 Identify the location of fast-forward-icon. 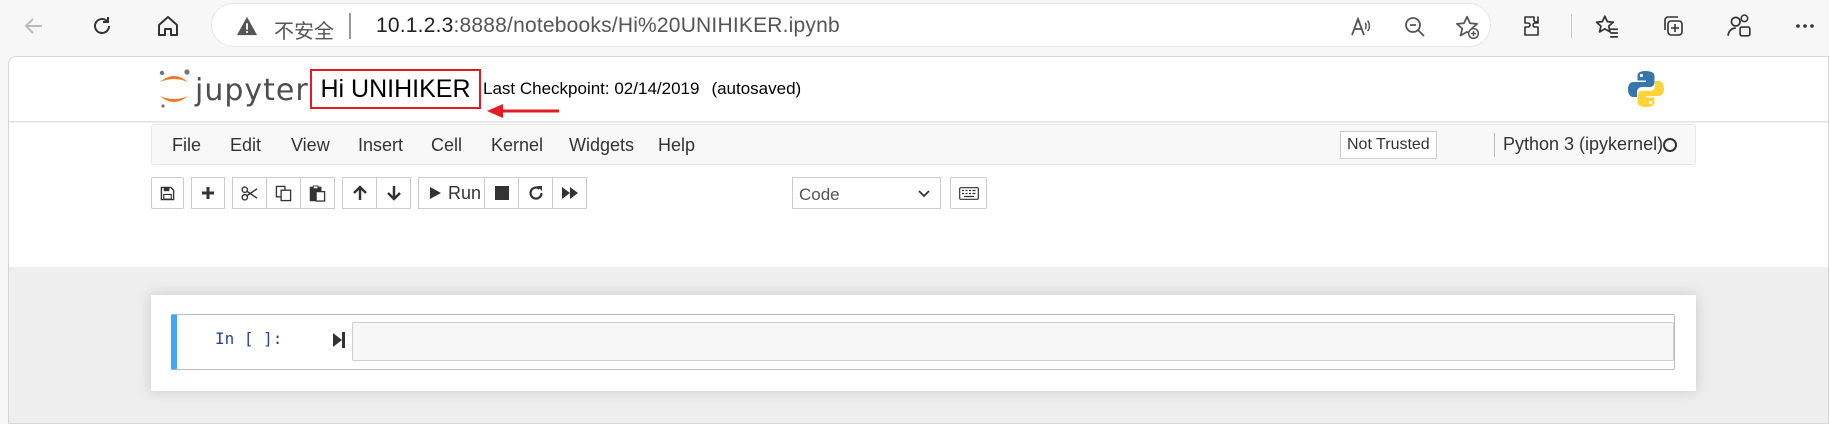
(569, 193).